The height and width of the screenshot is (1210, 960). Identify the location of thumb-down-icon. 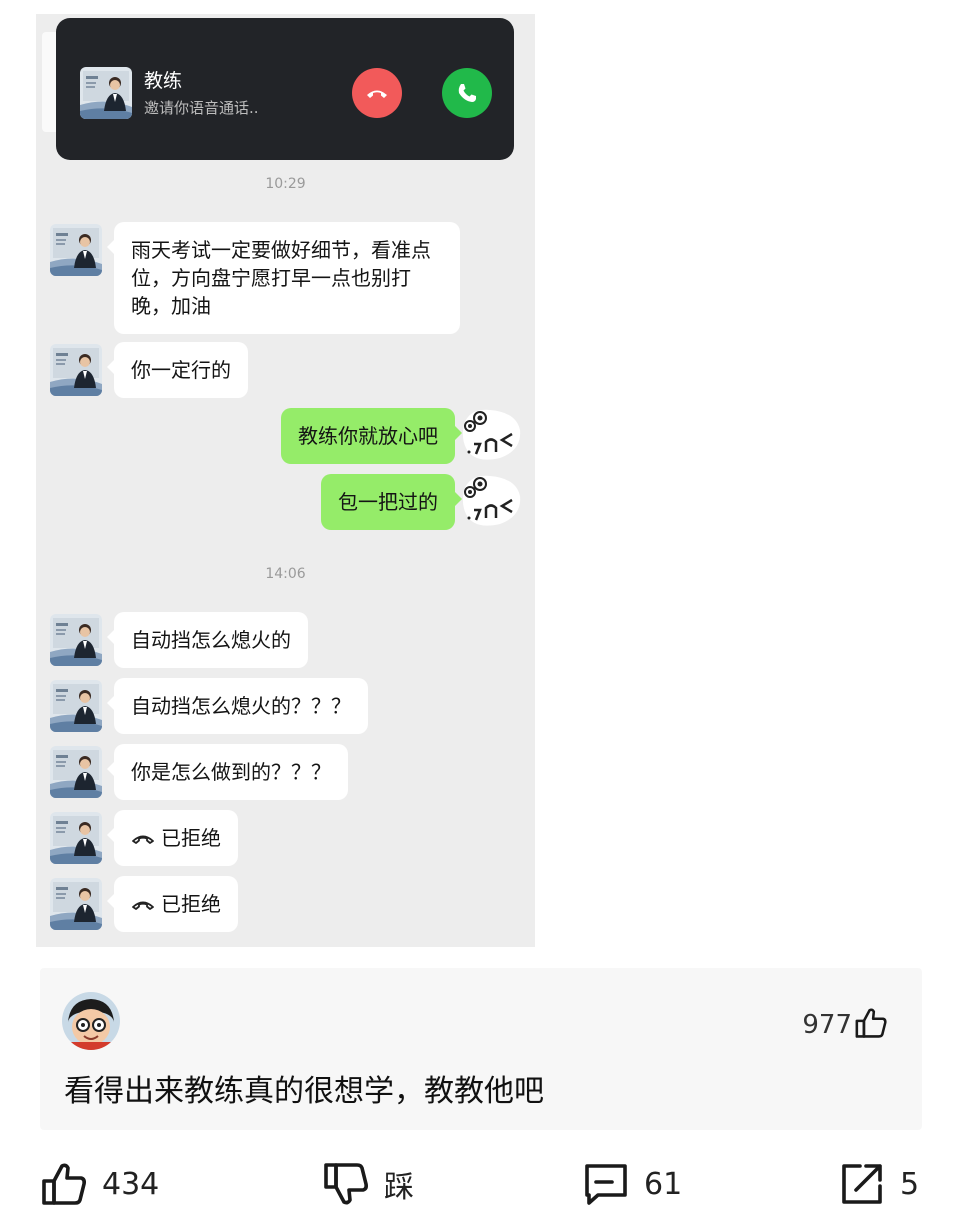
(346, 1184).